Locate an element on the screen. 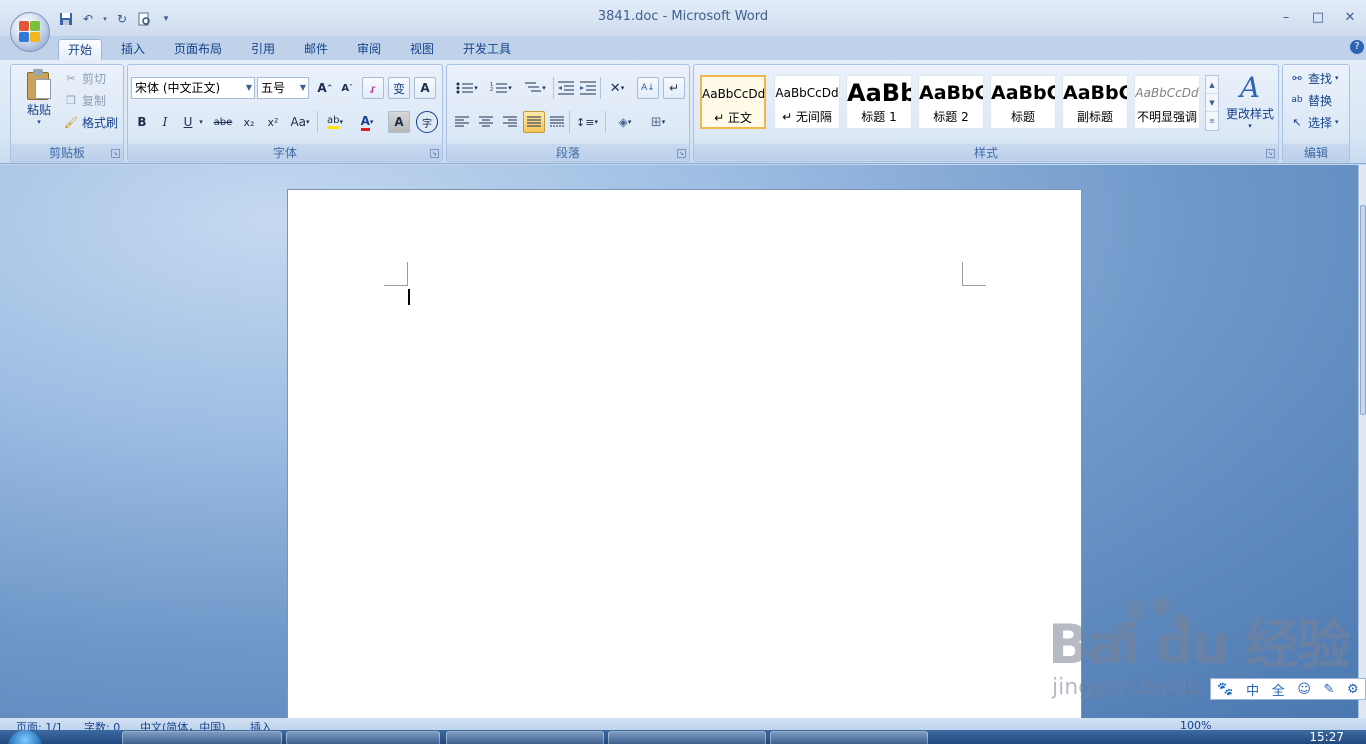 The image size is (1366, 744). font-size-combo: 五号 ▼ is located at coordinates (283, 88).